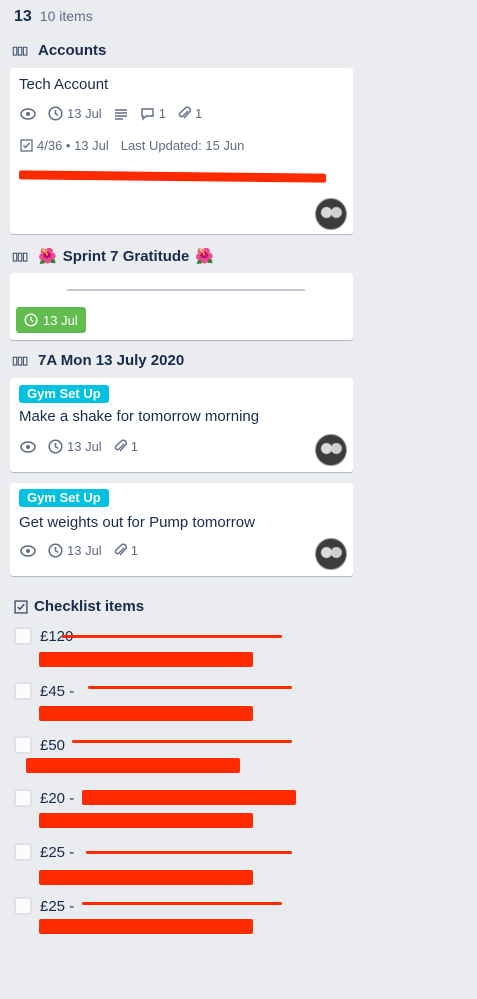 The height and width of the screenshot is (999, 477). Describe the element at coordinates (72, 50) in the screenshot. I see `board-name: Accounts` at that location.